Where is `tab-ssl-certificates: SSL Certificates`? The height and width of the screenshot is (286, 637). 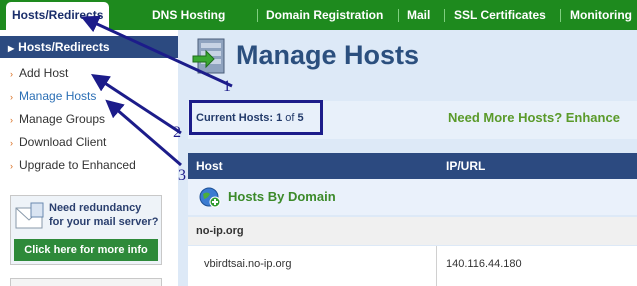 tab-ssl-certificates: SSL Certificates is located at coordinates (500, 15).